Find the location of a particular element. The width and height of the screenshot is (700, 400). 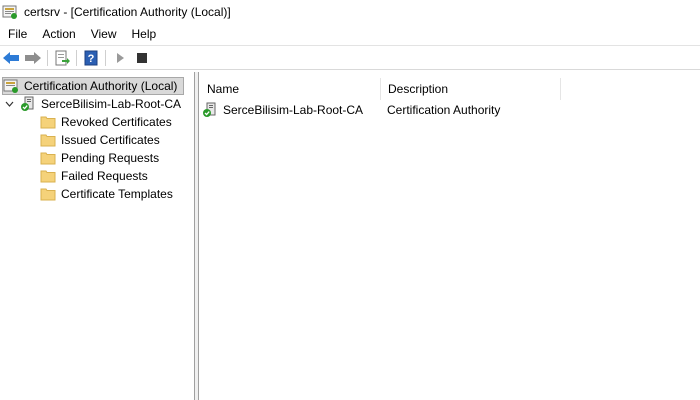

back-arrow-icon is located at coordinates (11, 57).